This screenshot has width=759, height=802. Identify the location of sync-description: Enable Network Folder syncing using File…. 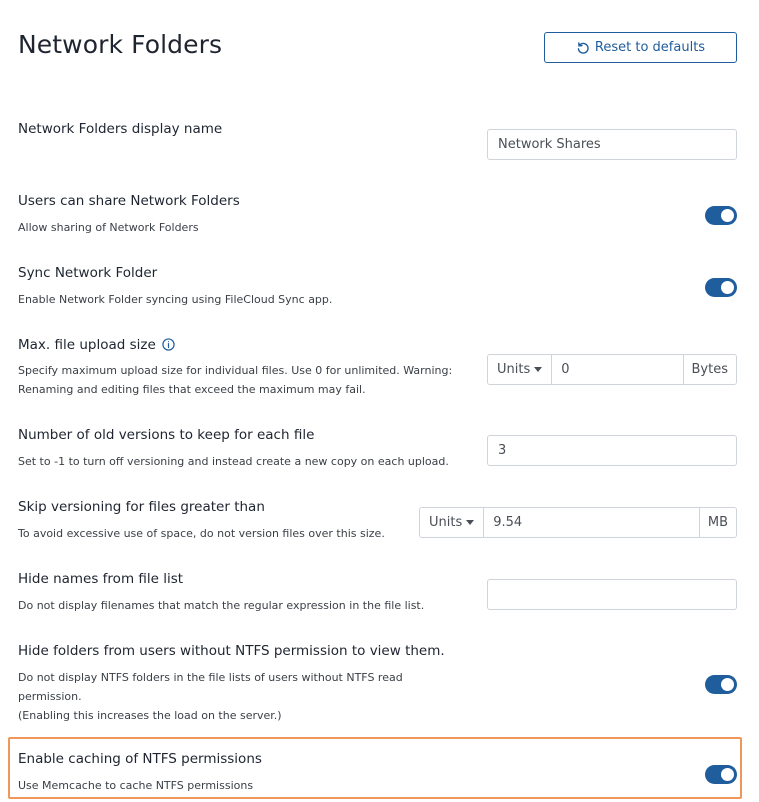
(175, 299).